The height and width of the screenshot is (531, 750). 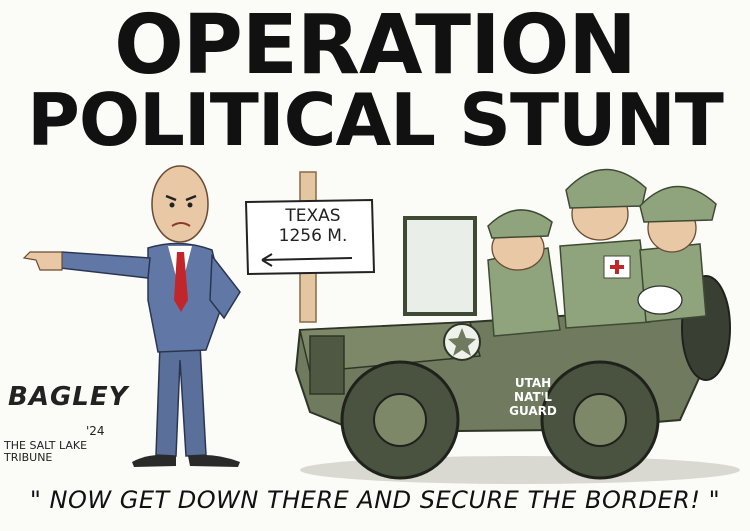 I want to click on jeep-label-line-2: NAT'L, so click(x=533, y=397).